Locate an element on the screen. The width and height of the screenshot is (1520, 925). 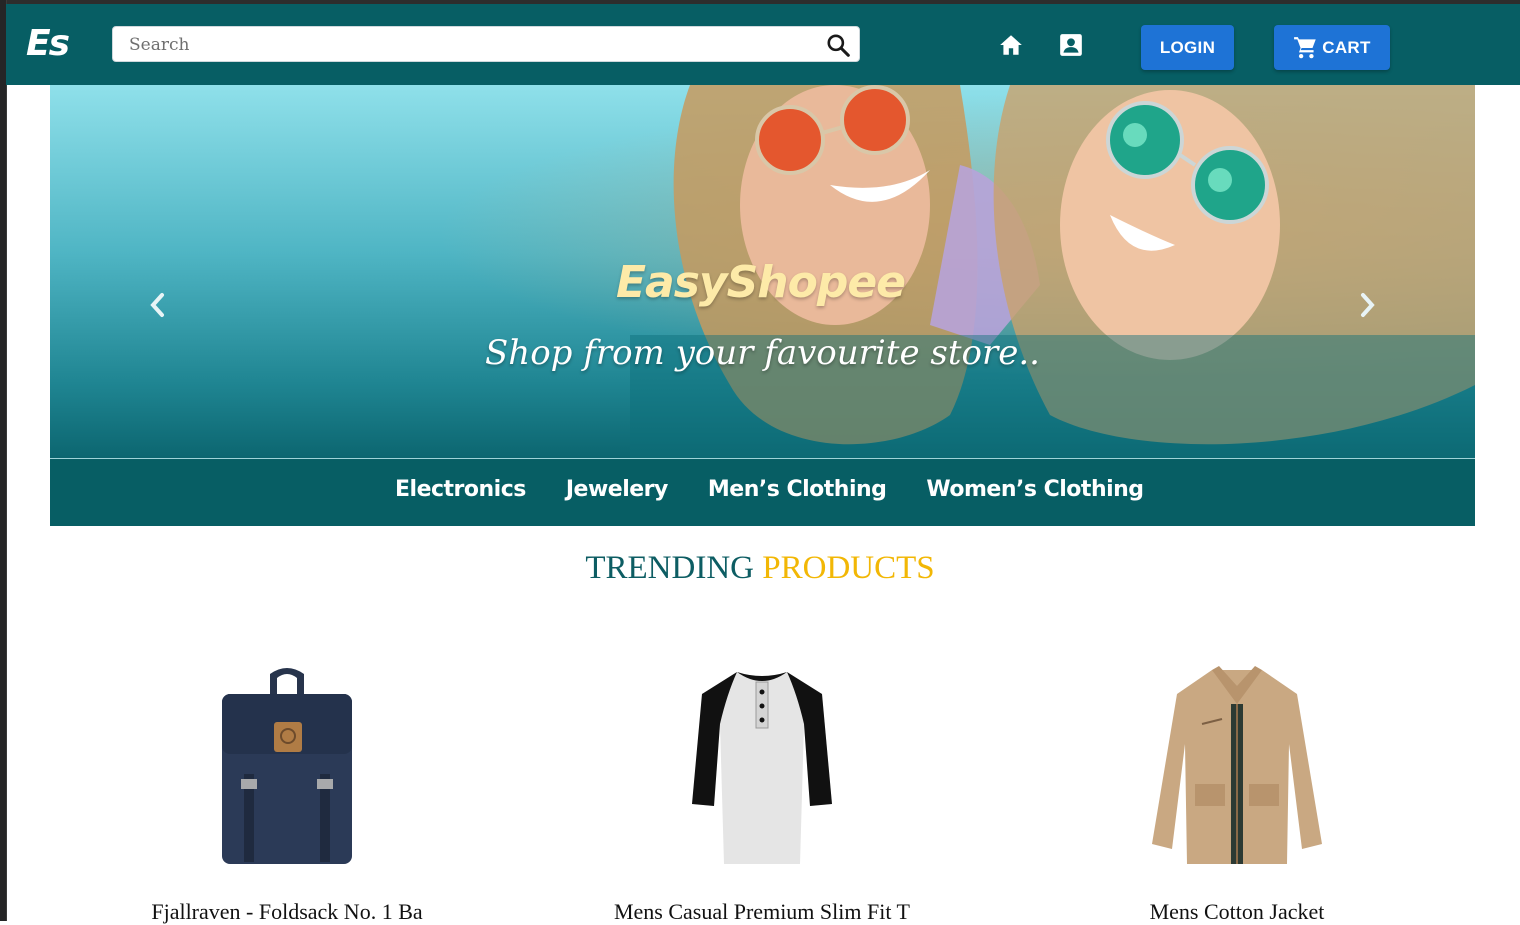
product-card: Mens Casual Premium Slim Fit T is located at coordinates (762, 792).